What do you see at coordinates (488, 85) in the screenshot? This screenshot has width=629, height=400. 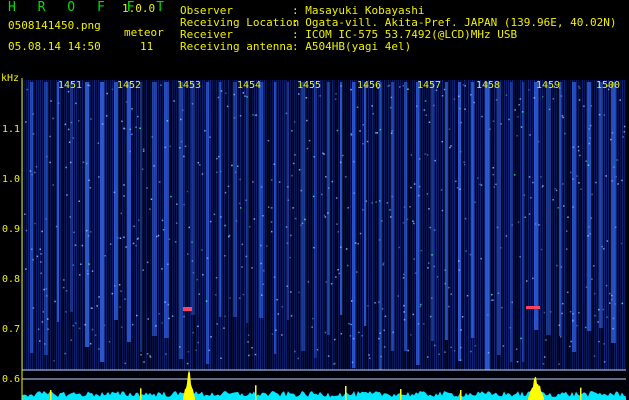 I see `minute-label: 1458` at bounding box center [488, 85].